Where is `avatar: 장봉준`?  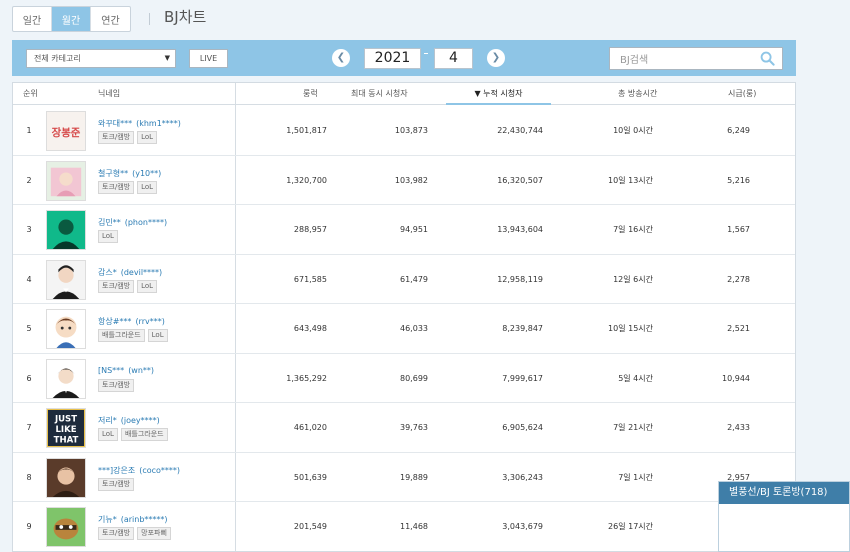
avatar: 장봉준 is located at coordinates (66, 131).